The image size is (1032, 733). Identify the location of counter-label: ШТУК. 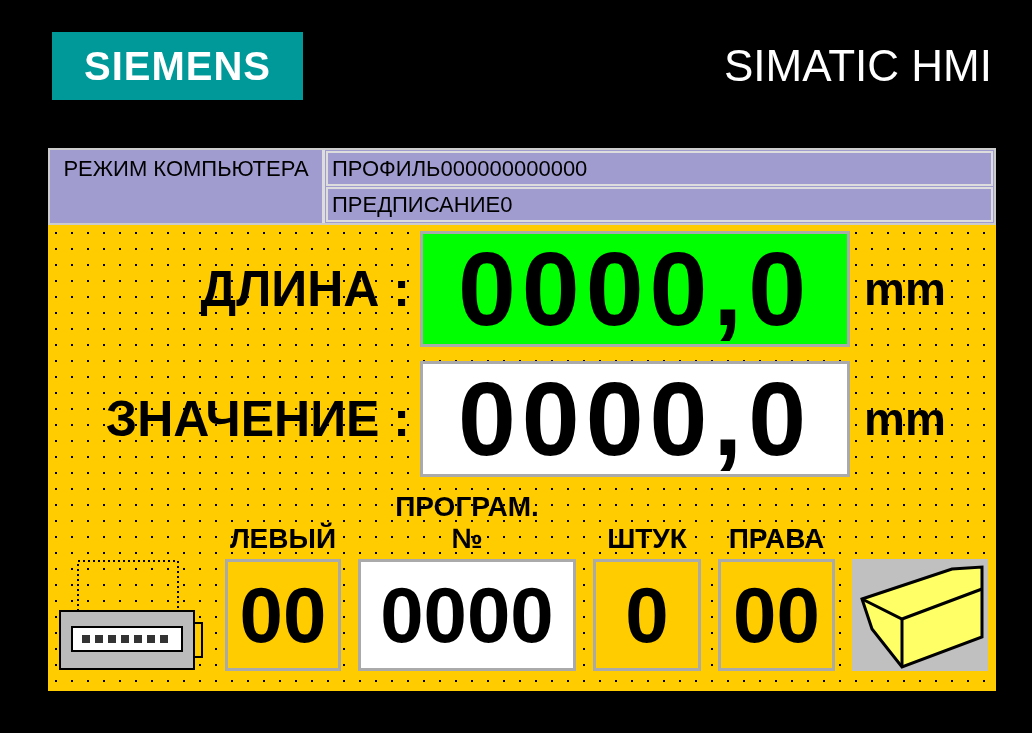
(647, 539).